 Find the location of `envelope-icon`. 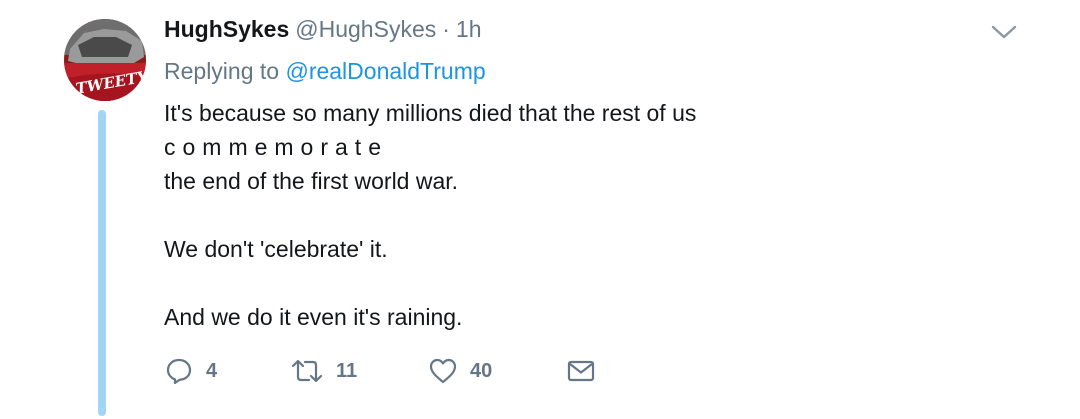

envelope-icon is located at coordinates (581, 371).